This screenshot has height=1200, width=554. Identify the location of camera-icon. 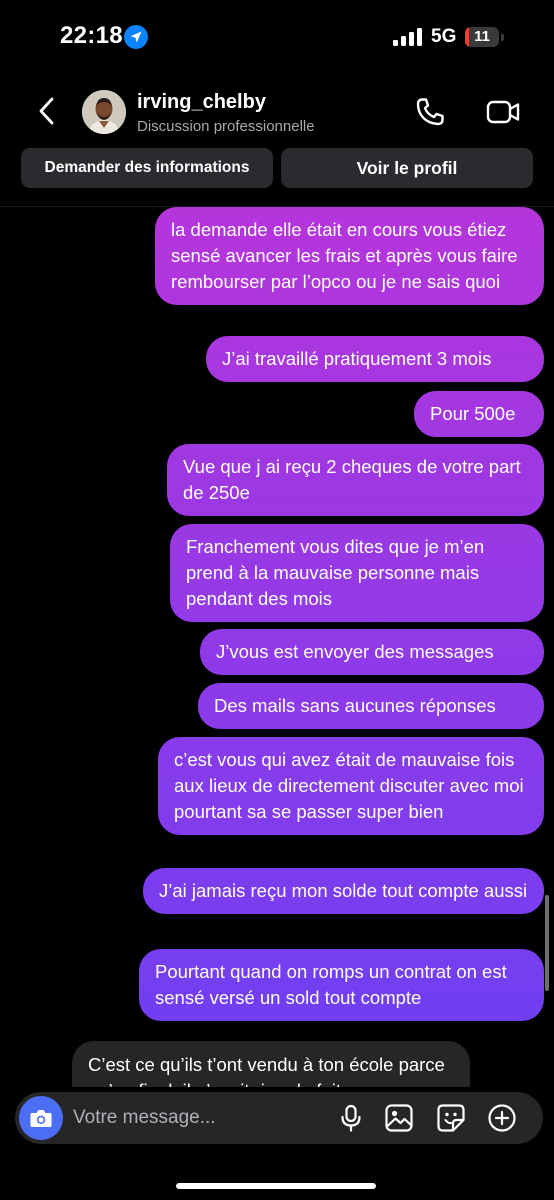
(41, 1118).